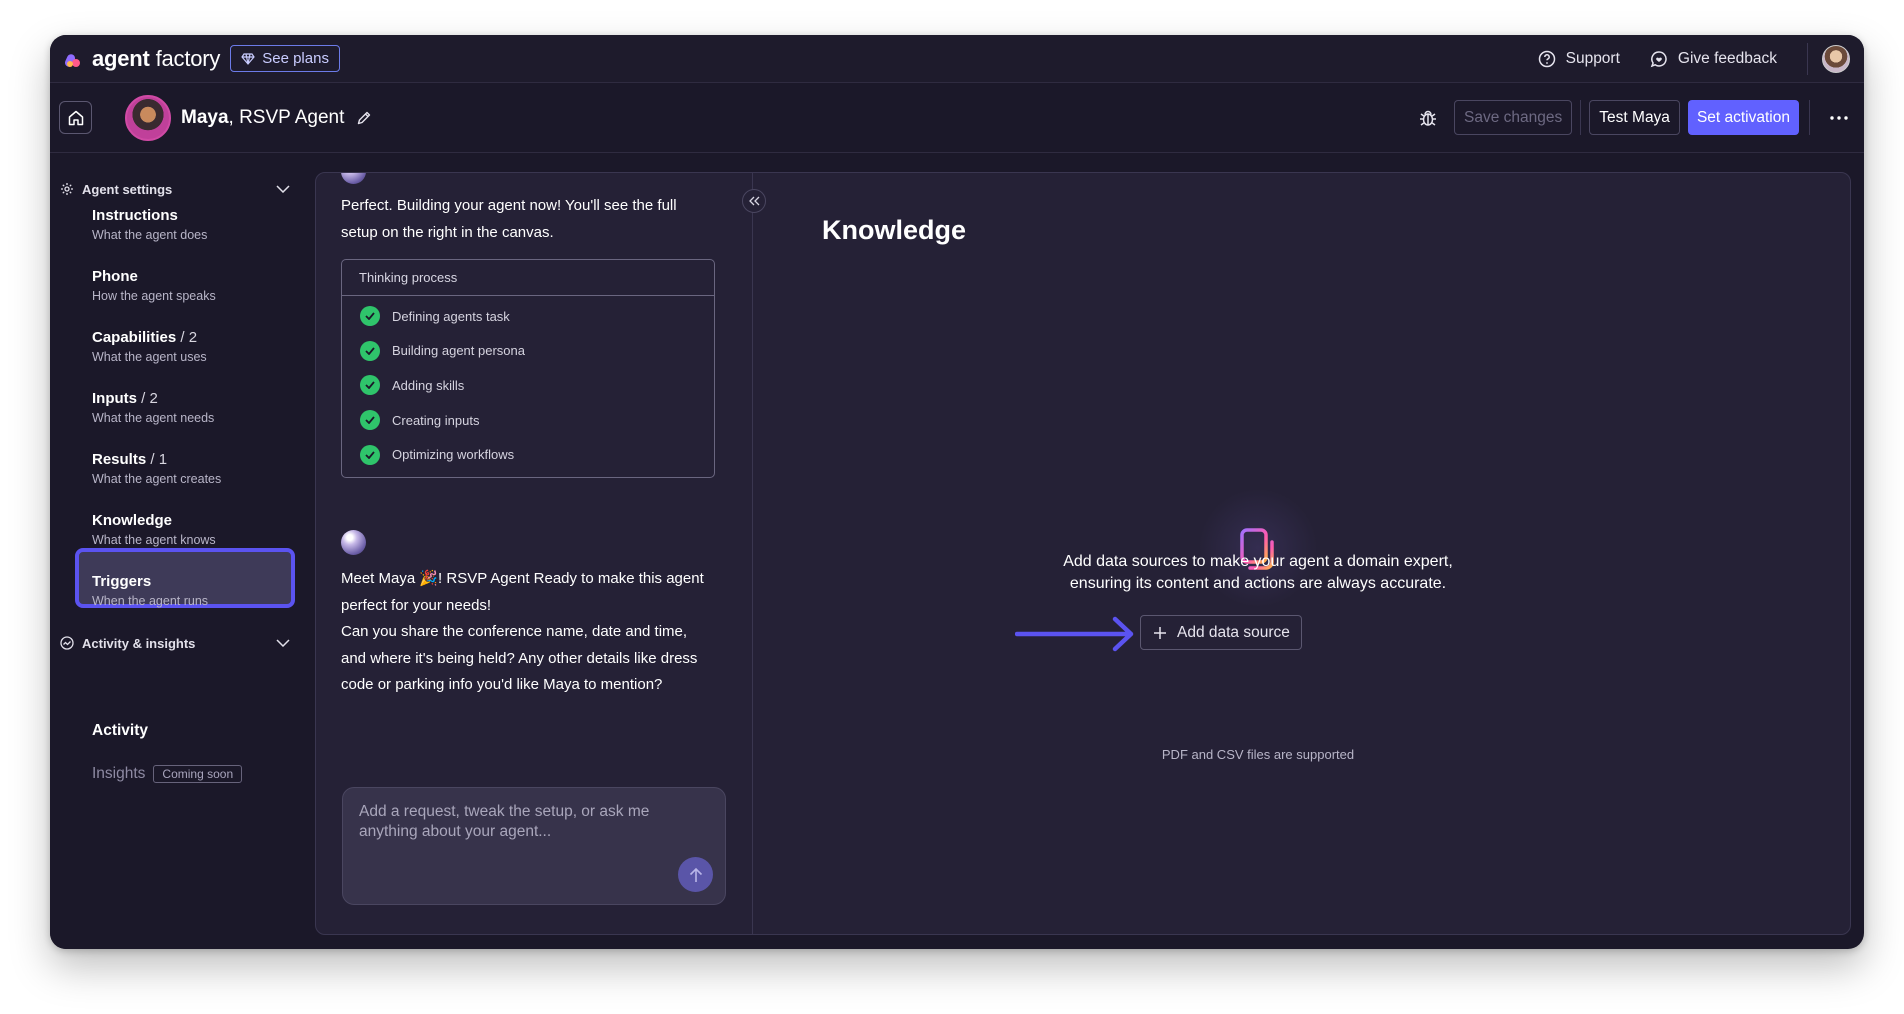 The image size is (1904, 1014). What do you see at coordinates (192, 468) in the screenshot?
I see `sidebar-item-results: Results / 1 What the agent creates` at bounding box center [192, 468].